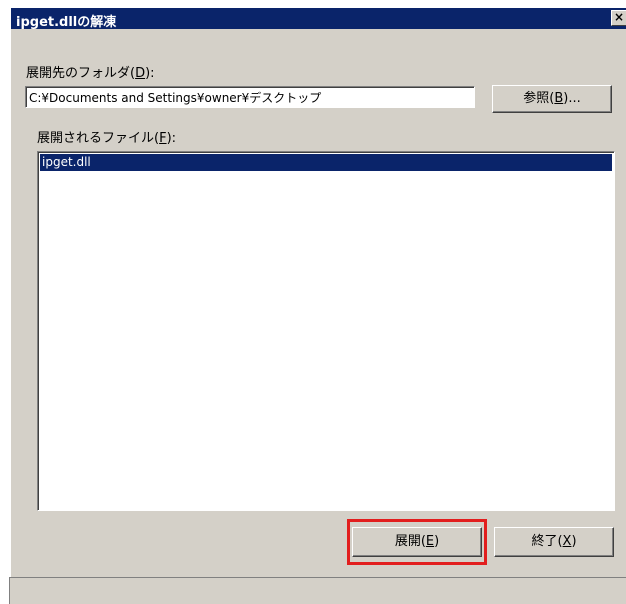 This screenshot has height=604, width=626. I want to click on files-label-accesskey: F, so click(163, 138).